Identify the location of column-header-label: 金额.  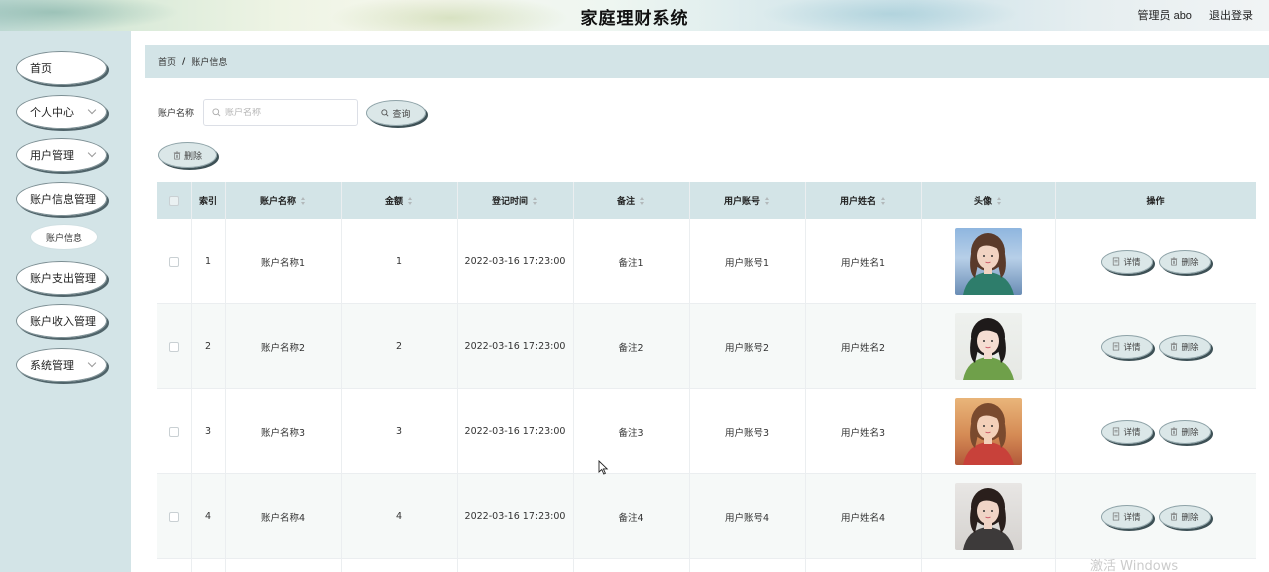
(393, 202).